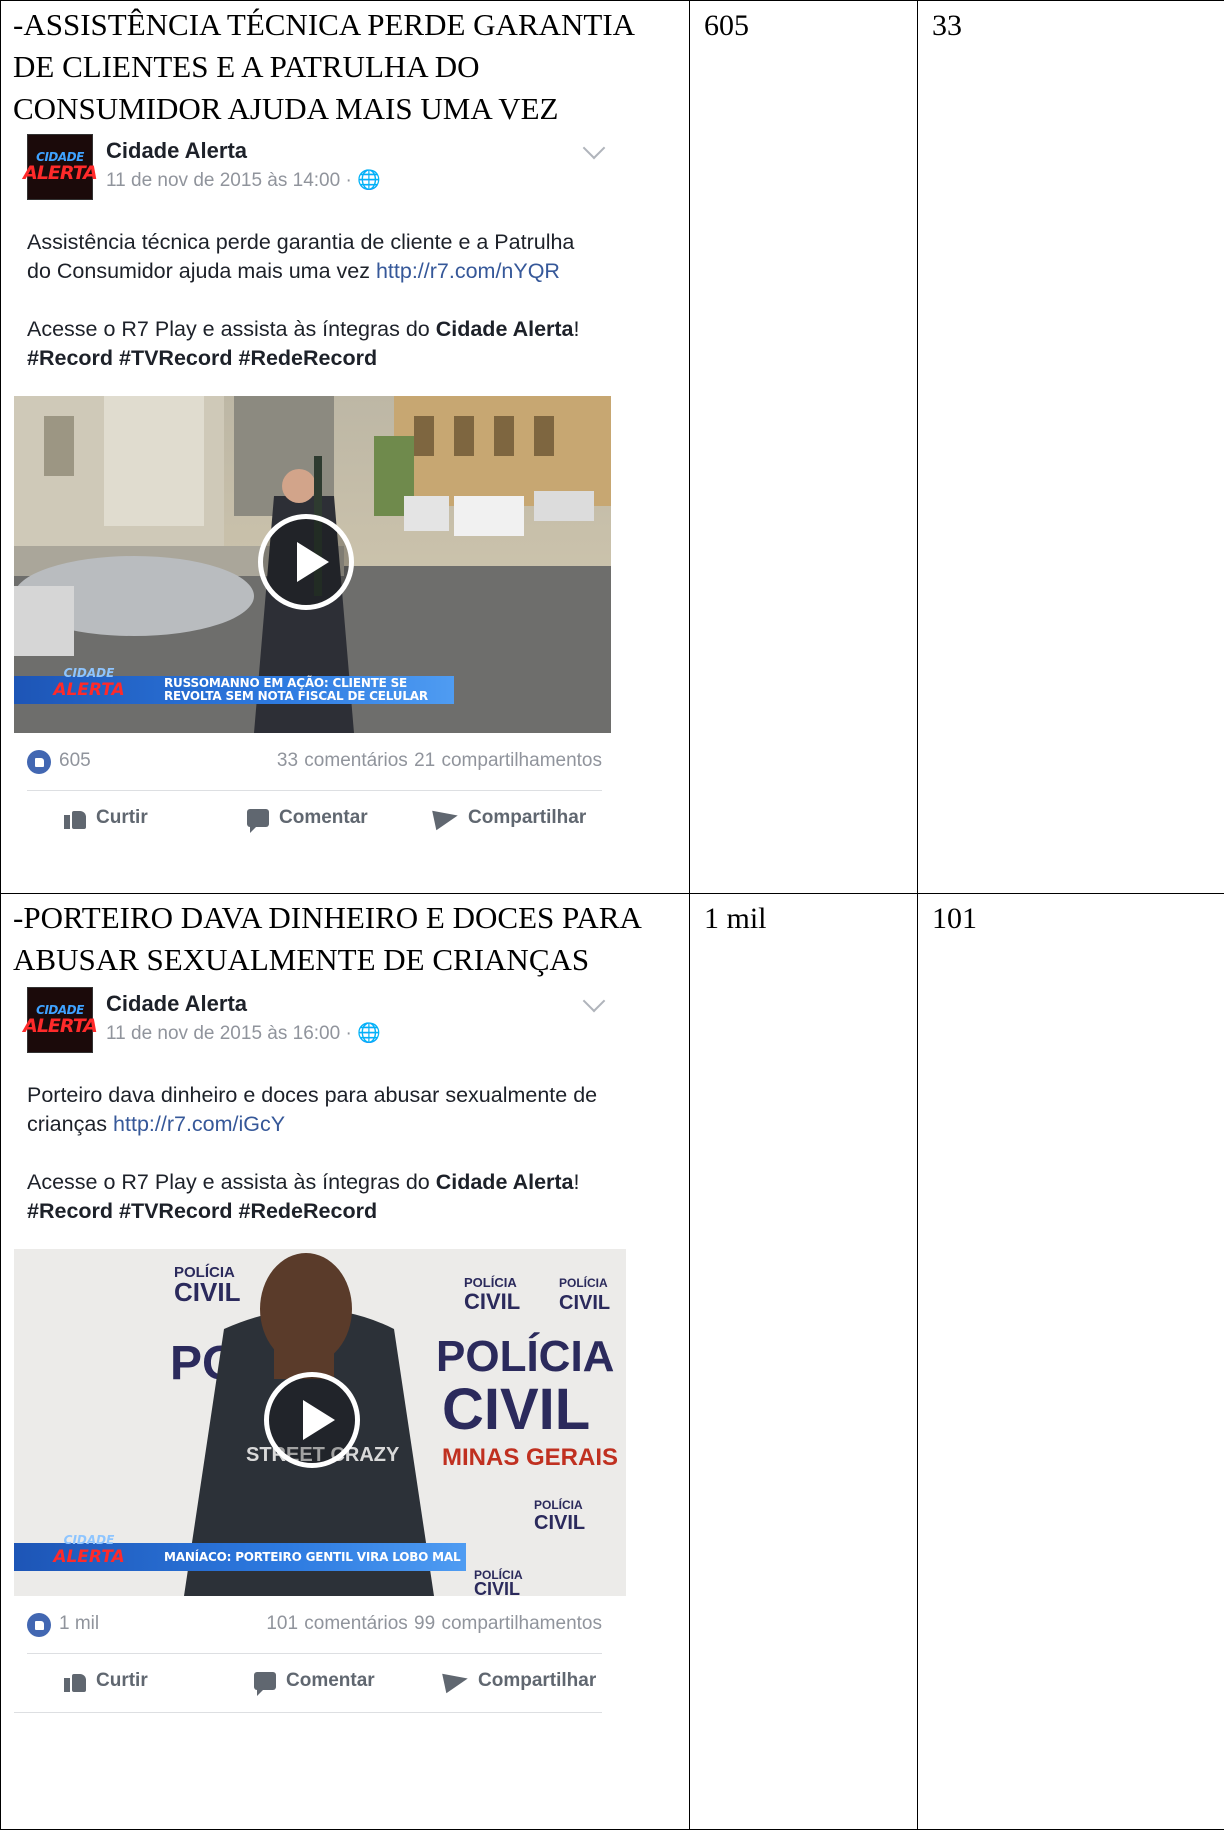 This screenshot has height=1830, width=1224. I want to click on comments-cell: 101, so click(1071, 1362).